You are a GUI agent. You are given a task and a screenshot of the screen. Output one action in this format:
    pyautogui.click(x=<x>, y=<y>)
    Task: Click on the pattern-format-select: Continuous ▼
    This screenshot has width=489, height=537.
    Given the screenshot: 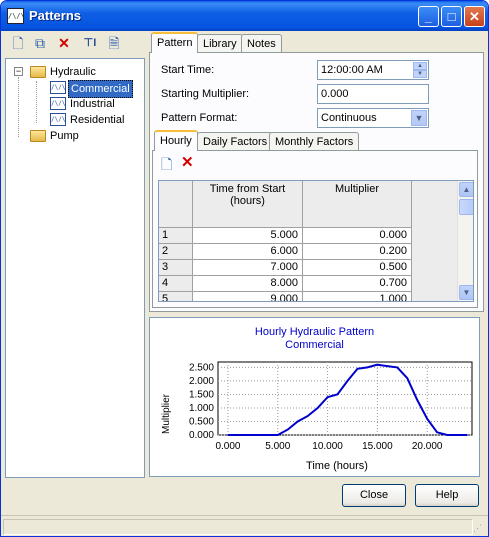 What is the action you would take?
    pyautogui.click(x=373, y=118)
    